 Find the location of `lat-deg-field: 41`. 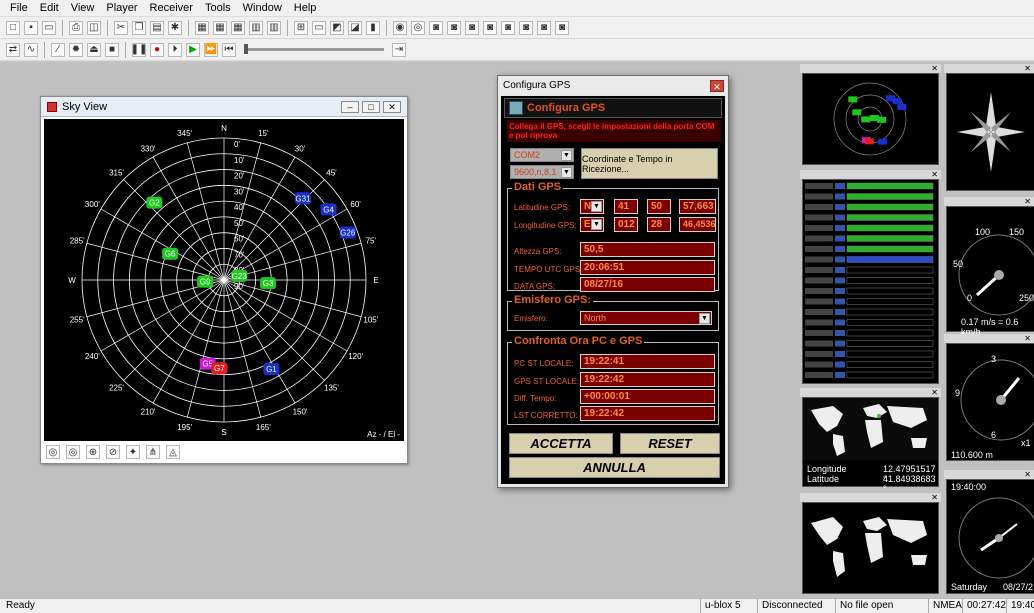

lat-deg-field: 41 is located at coordinates (626, 206).